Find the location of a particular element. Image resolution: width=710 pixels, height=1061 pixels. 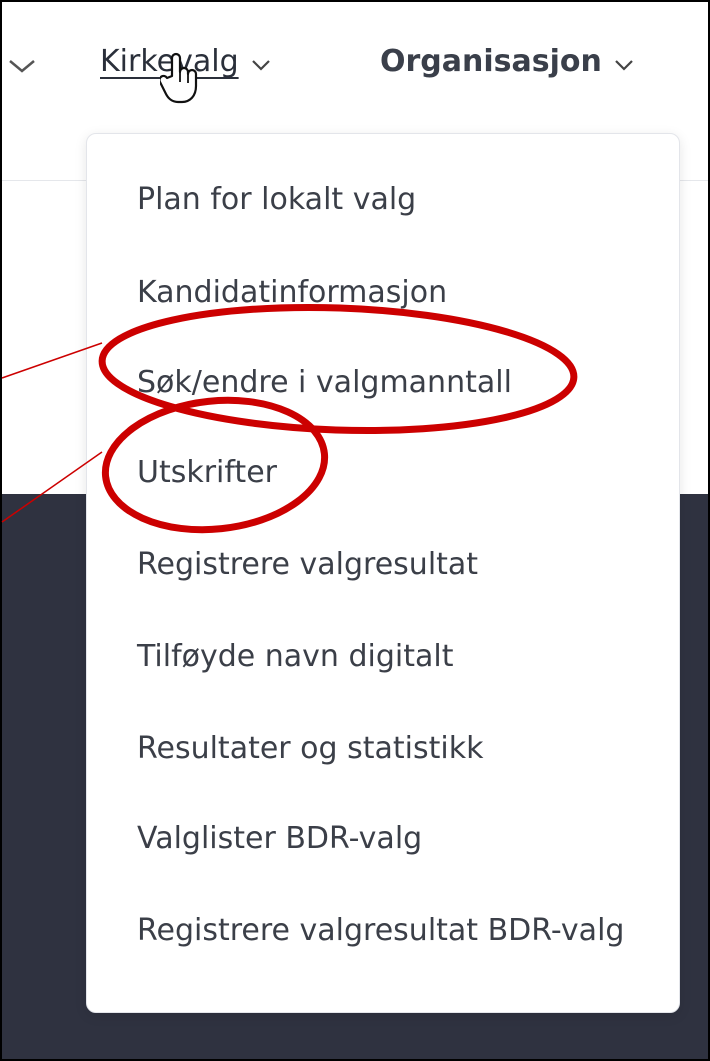

menu-item-plan-for-lokalt-valg: Plan for lokalt valg is located at coordinates (397, 200).